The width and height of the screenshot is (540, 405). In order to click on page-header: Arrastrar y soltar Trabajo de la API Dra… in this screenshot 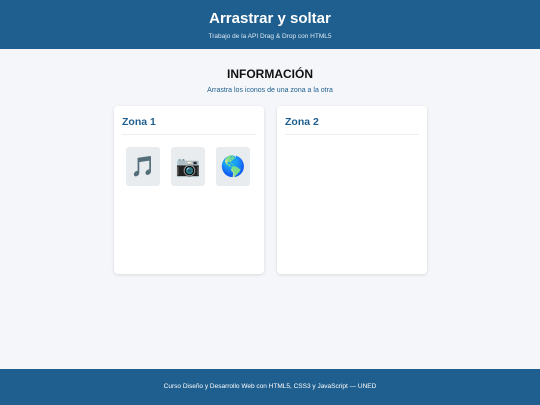, I will do `click(270, 24)`.